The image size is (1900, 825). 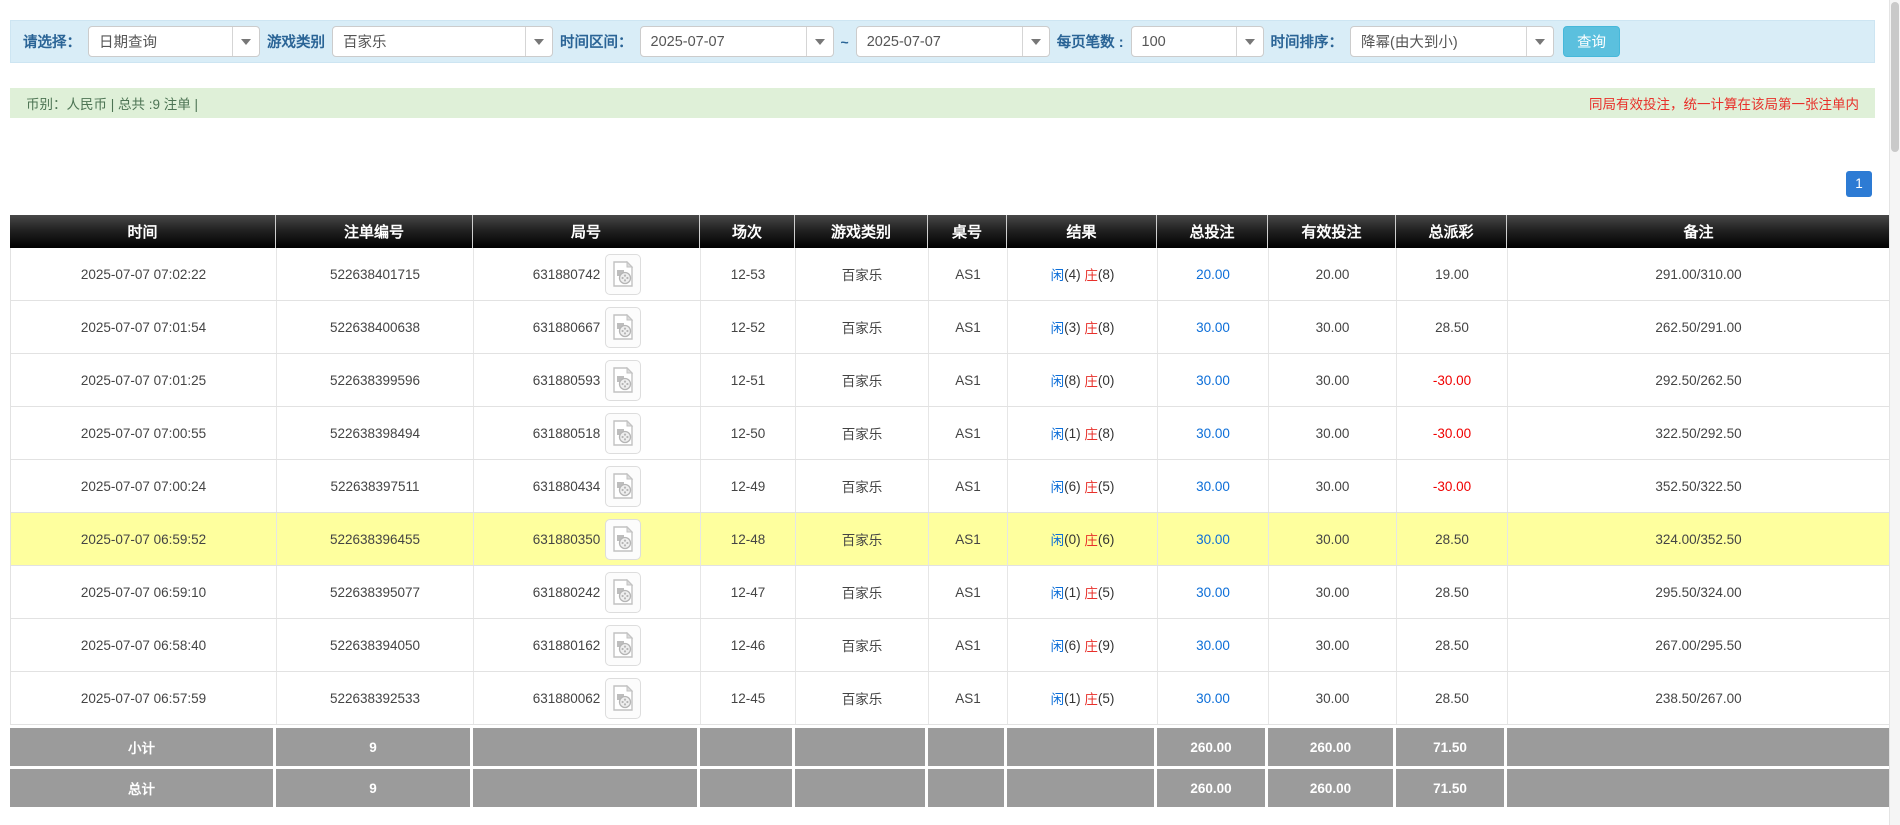 What do you see at coordinates (1083, 327) in the screenshot?
I see `cell-result: 闲 (3) 庄 (8)` at bounding box center [1083, 327].